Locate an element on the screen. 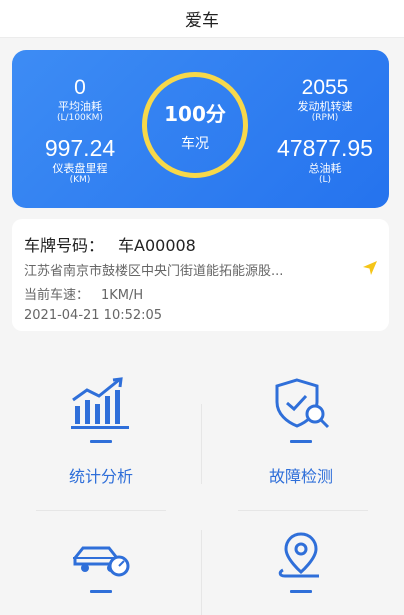 Image resolution: width=404 pixels, height=615 pixels. statistics-analysis-tile: 统计分析 is located at coordinates (101, 431).